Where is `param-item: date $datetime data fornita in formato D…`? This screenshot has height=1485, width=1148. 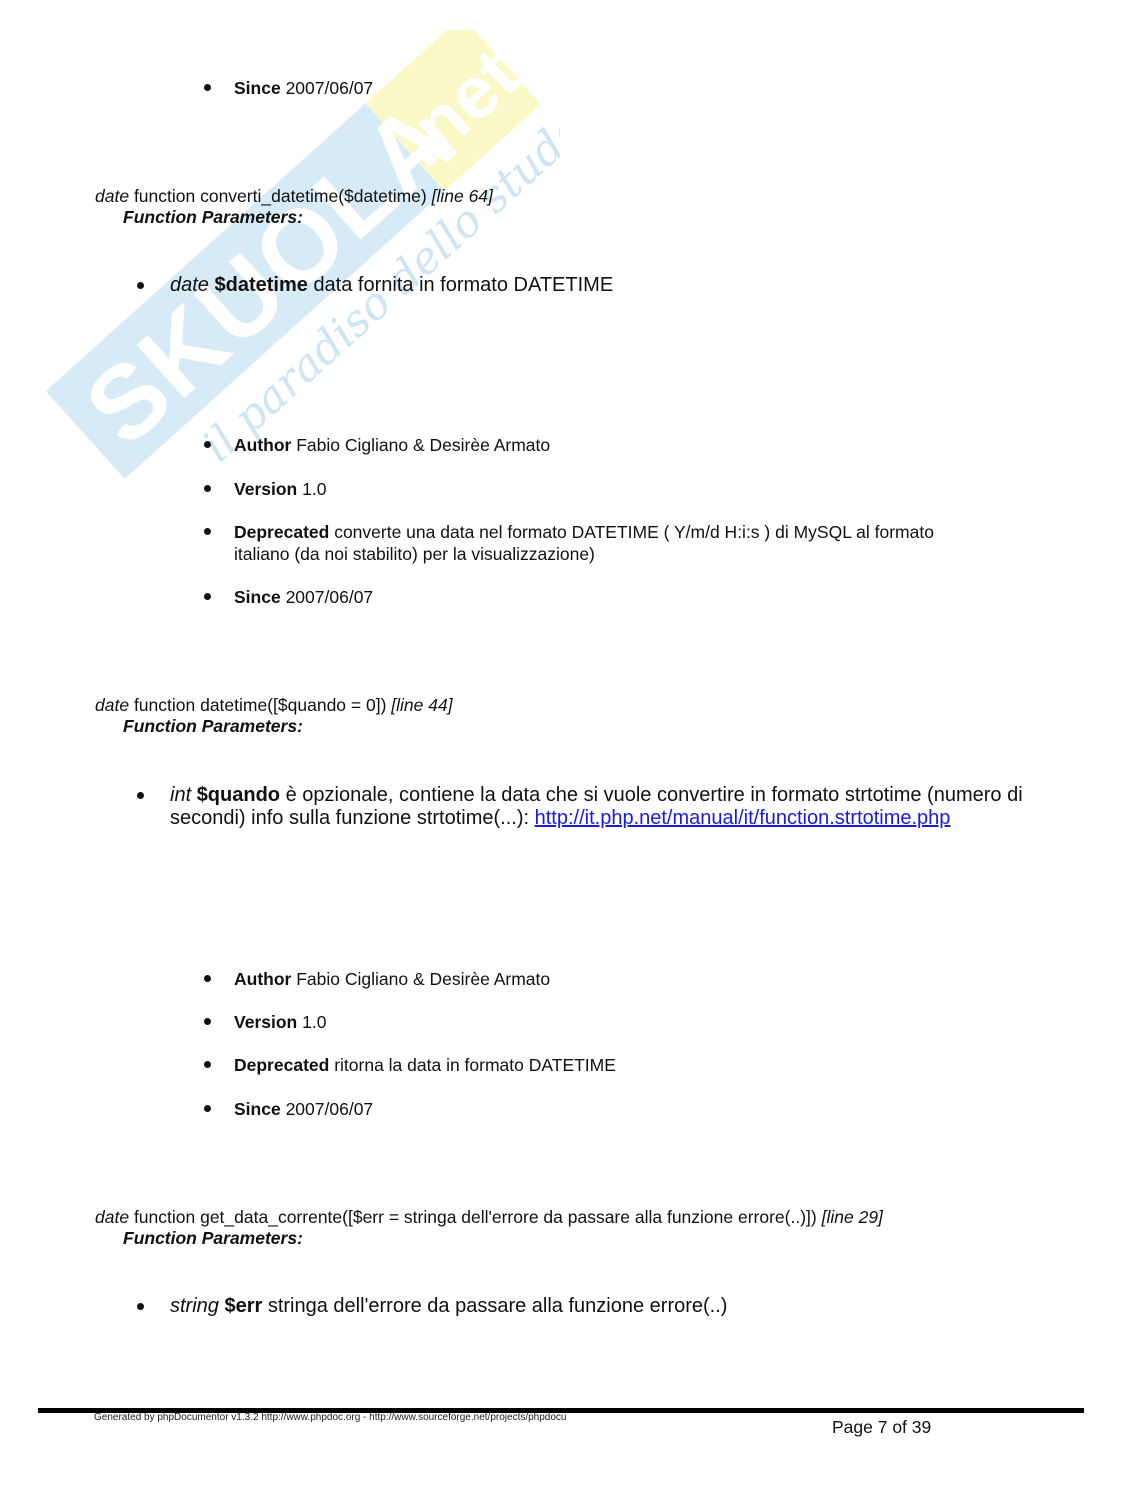
param-item: date $datetime data fornita in formato D… is located at coordinates (392, 285).